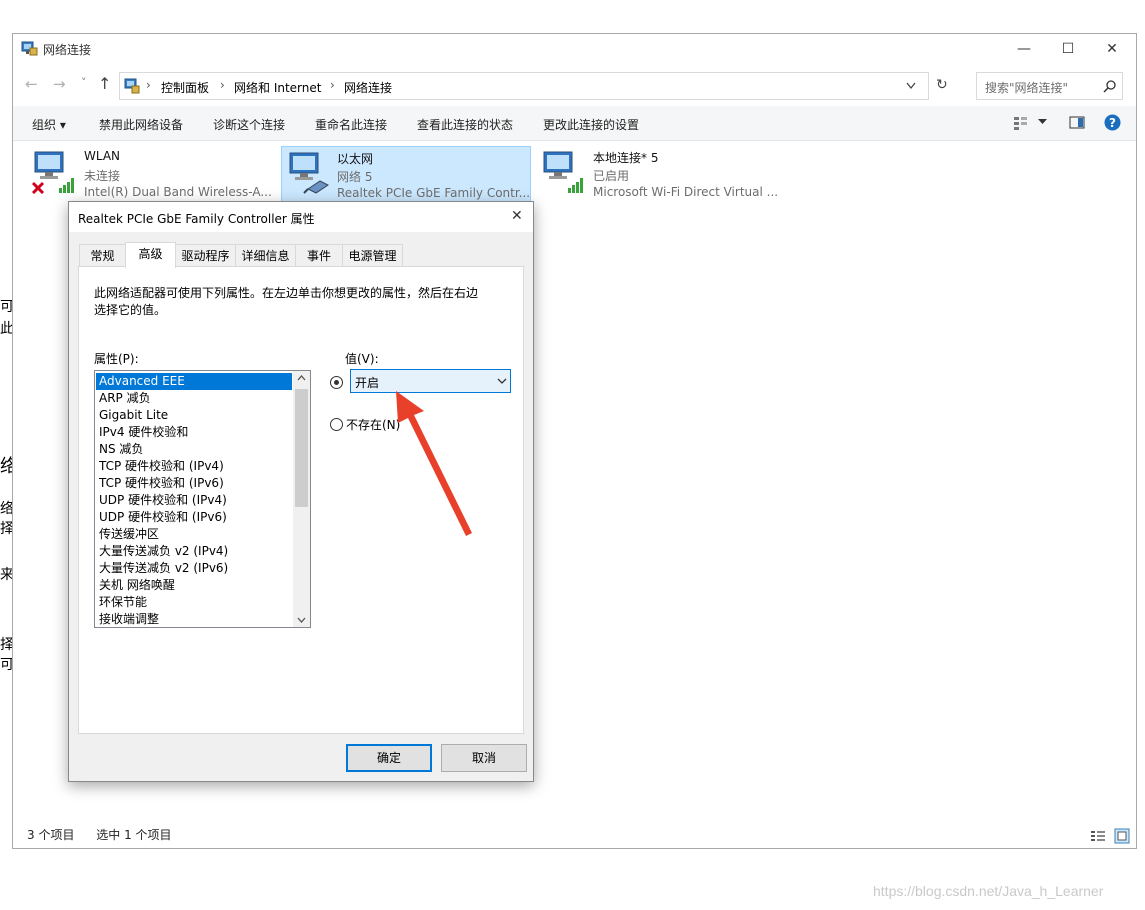  Describe the element at coordinates (84, 82) in the screenshot. I see `recent-locations-button: ˅` at that location.